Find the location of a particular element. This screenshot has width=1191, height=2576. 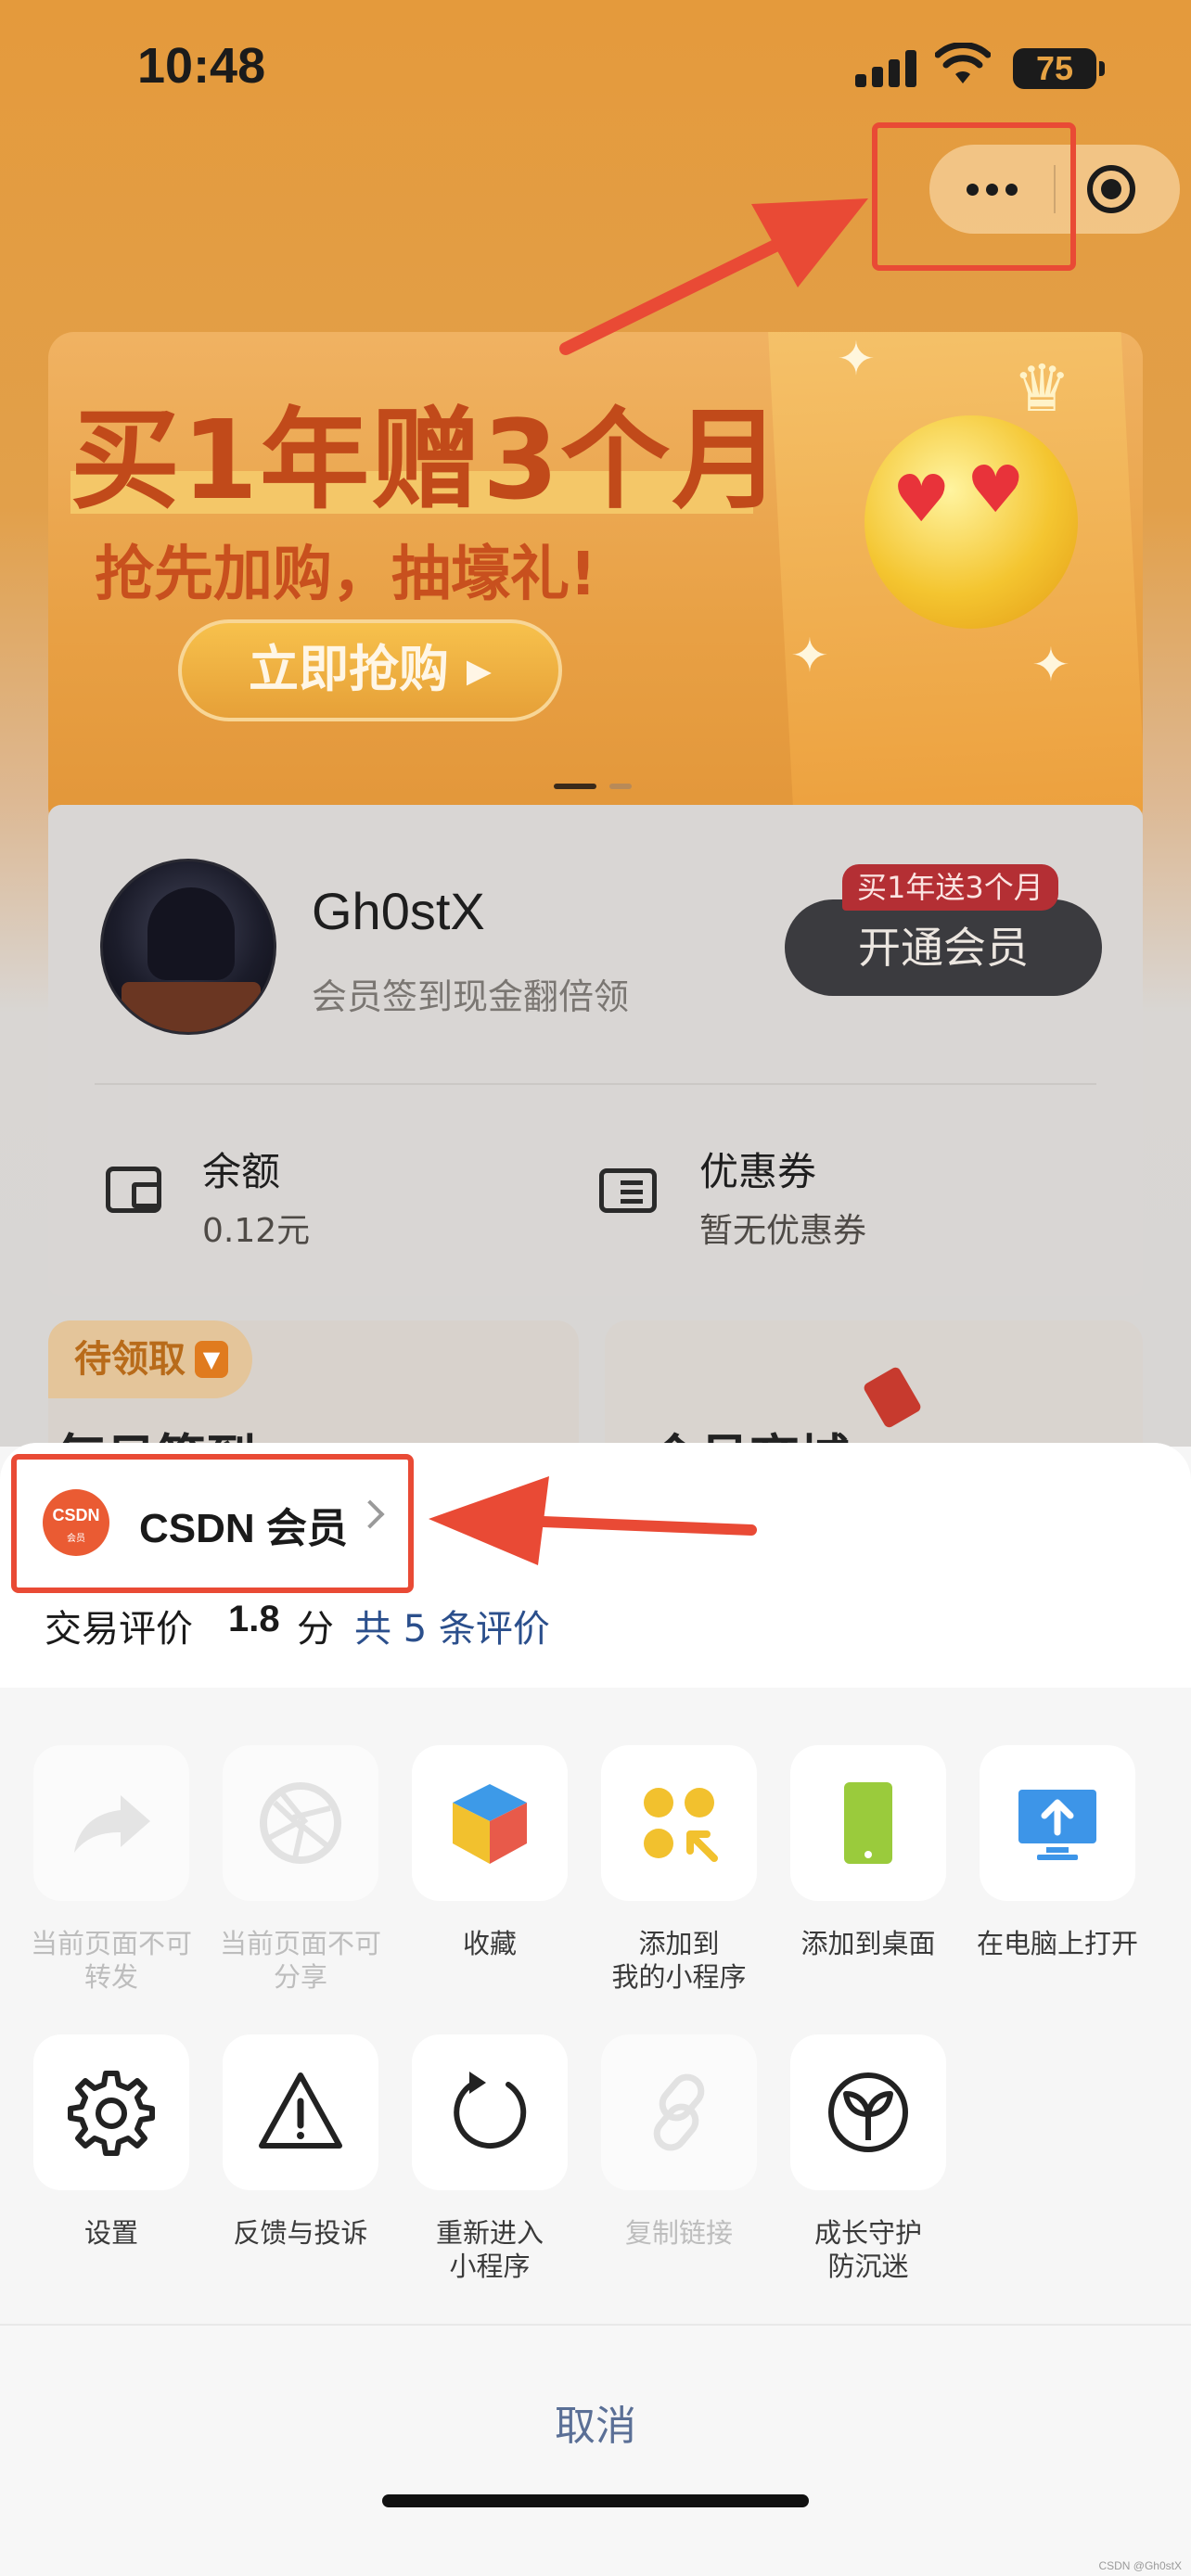

open-pc-label: 在电脑上打开 is located at coordinates (1057, 1943).